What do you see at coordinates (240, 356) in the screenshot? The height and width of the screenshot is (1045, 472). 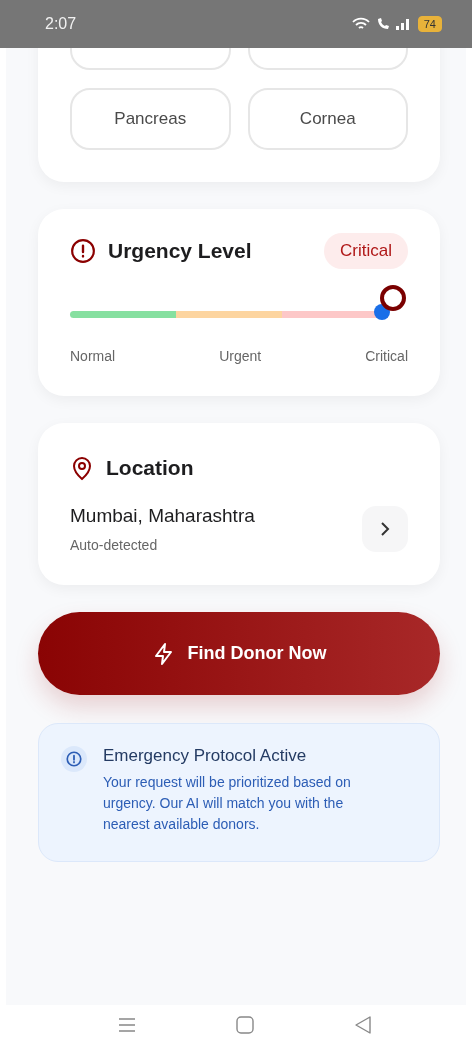 I see `scale-label: Urgent` at bounding box center [240, 356].